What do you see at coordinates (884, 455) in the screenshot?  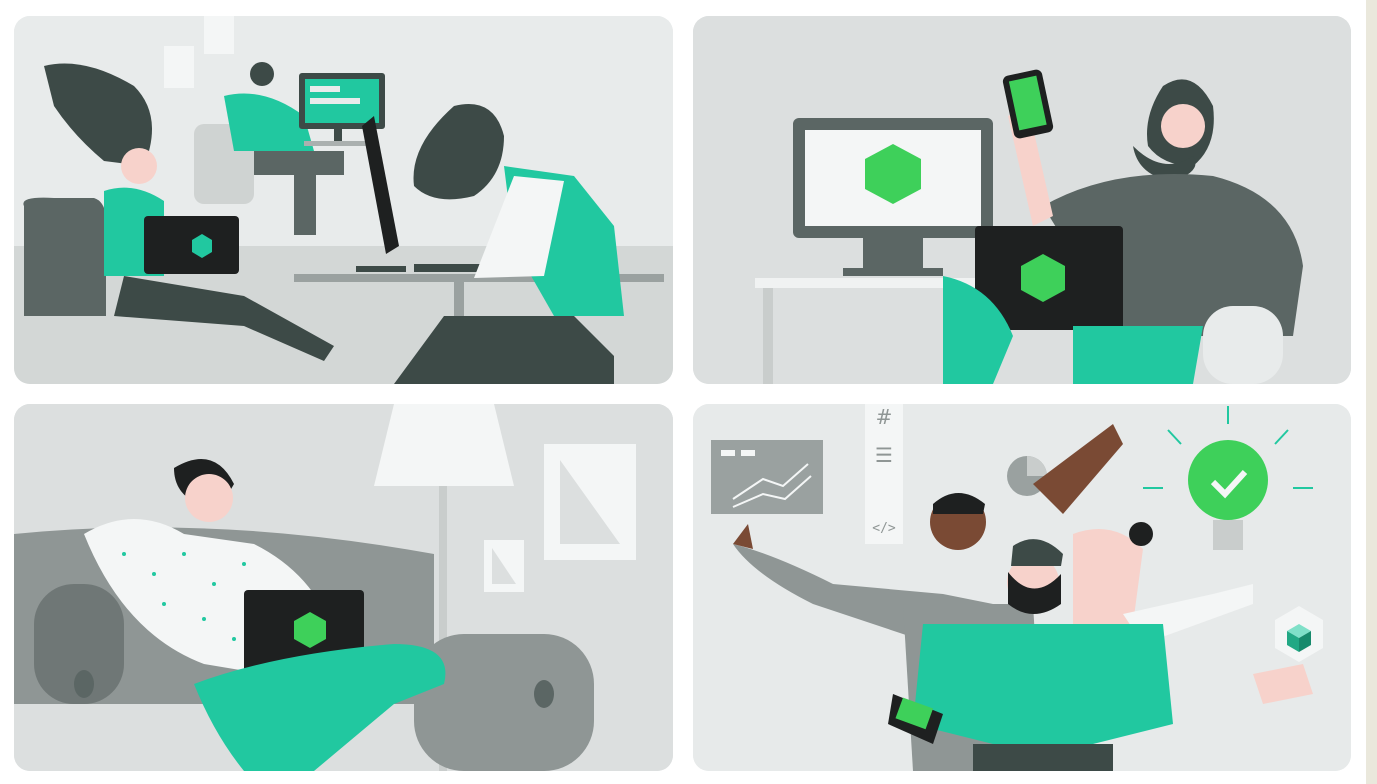 I see `list-icon: ☰` at bounding box center [884, 455].